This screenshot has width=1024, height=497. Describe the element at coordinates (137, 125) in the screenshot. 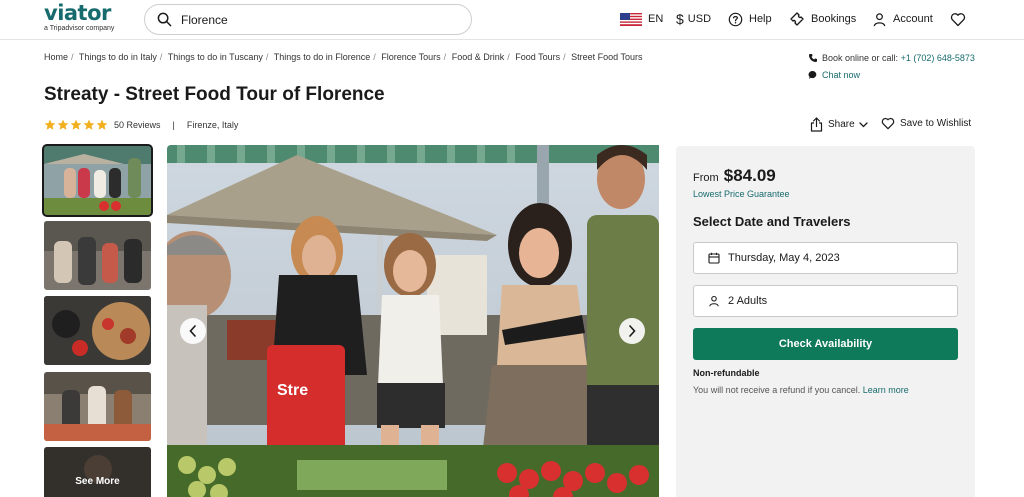

I see `reviews-link: 50 Reviews` at that location.